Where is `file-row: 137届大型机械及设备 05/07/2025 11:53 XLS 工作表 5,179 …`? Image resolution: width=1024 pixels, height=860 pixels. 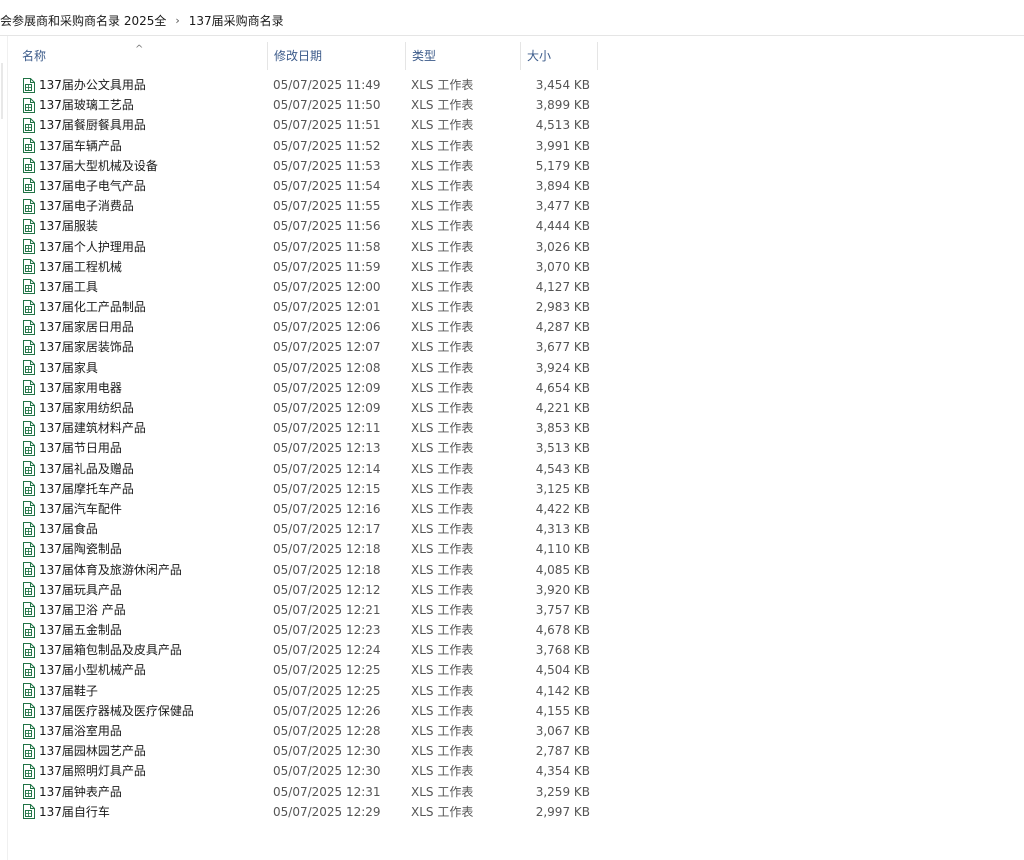 file-row: 137届大型机械及设备 05/07/2025 11:53 XLS 工作表 5,179 … is located at coordinates (307, 166).